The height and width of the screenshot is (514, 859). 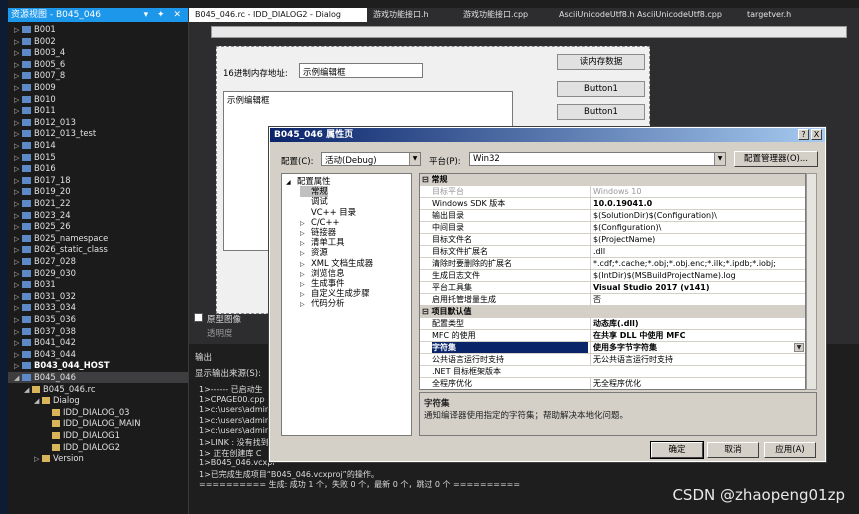 What do you see at coordinates (816, 134) in the screenshot?
I see `close-button: X` at bounding box center [816, 134].